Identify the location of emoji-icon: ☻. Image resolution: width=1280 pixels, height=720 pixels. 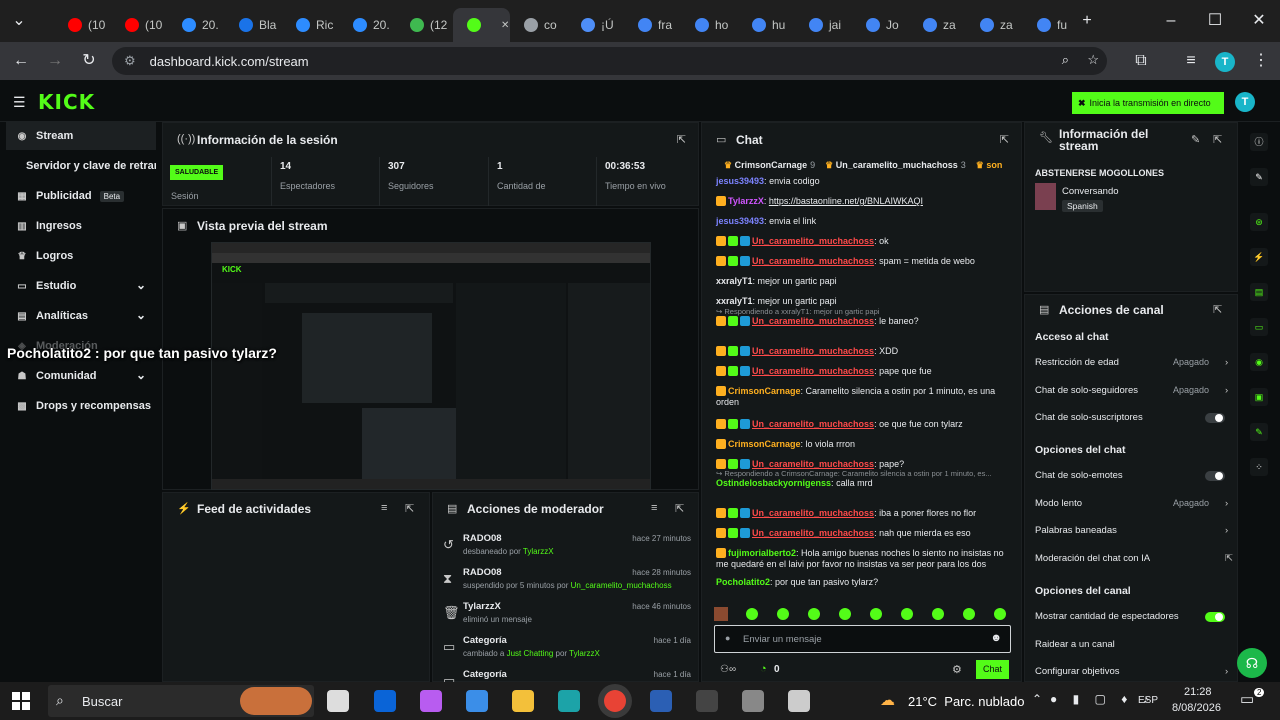
(996, 638).